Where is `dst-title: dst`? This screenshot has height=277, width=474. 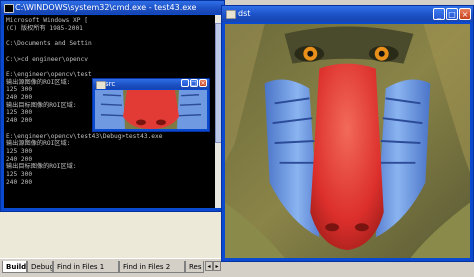
dst-title: dst is located at coordinates (244, 13).